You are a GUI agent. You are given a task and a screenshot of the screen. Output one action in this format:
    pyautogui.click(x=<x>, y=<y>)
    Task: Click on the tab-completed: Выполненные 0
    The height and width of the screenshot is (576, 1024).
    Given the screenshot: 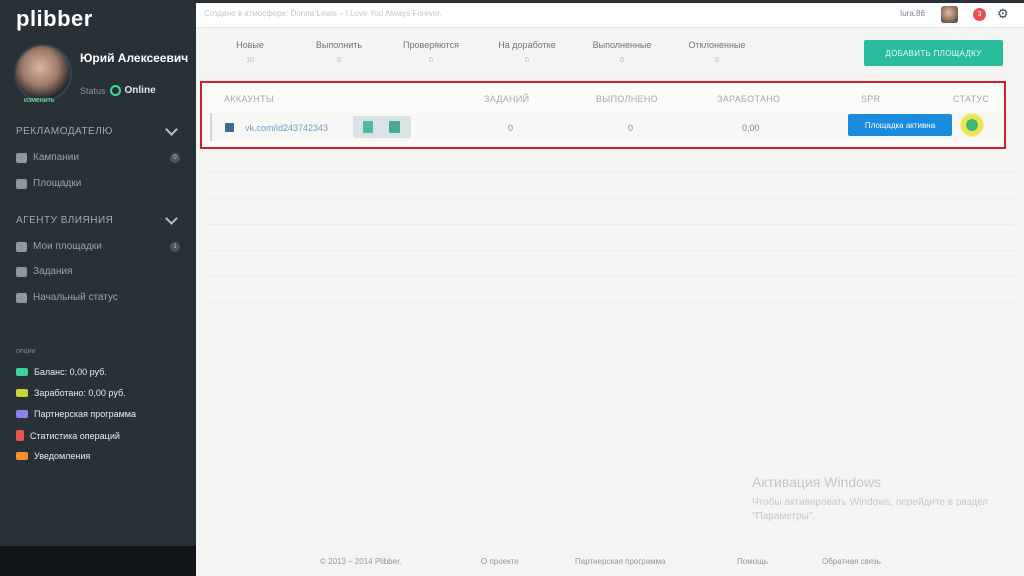 What is the action you would take?
    pyautogui.click(x=622, y=52)
    